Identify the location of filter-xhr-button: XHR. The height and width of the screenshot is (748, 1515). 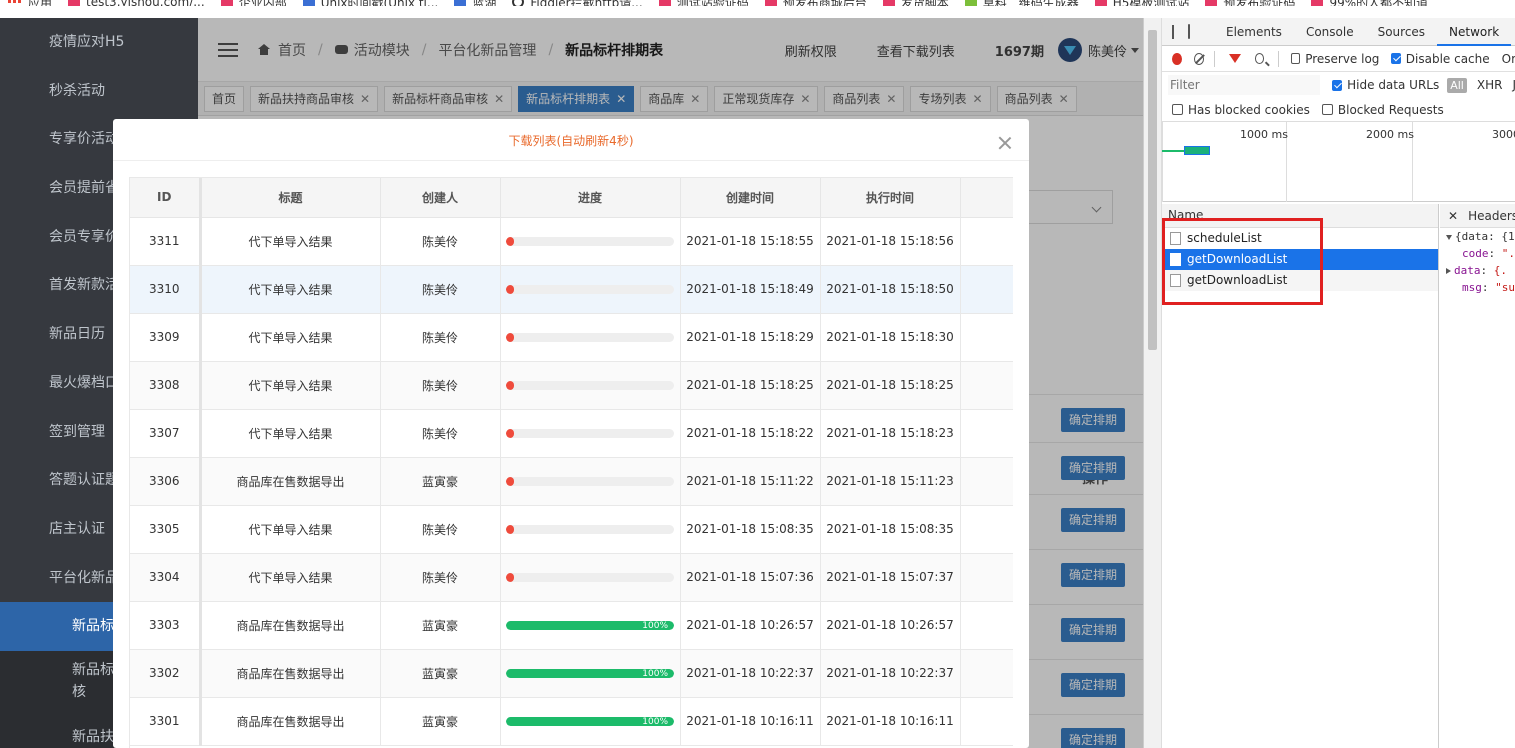
(1490, 85).